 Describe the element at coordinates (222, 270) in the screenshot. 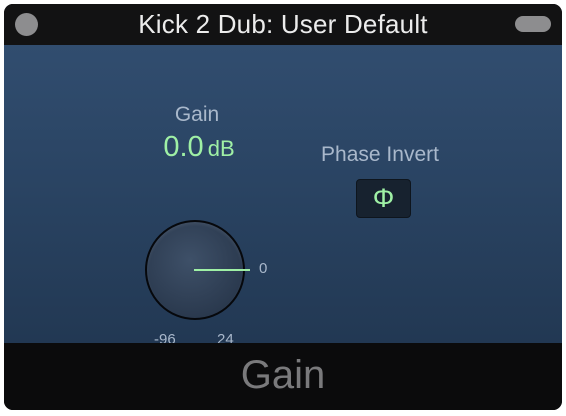

I see `gain-knob-indicator` at that location.